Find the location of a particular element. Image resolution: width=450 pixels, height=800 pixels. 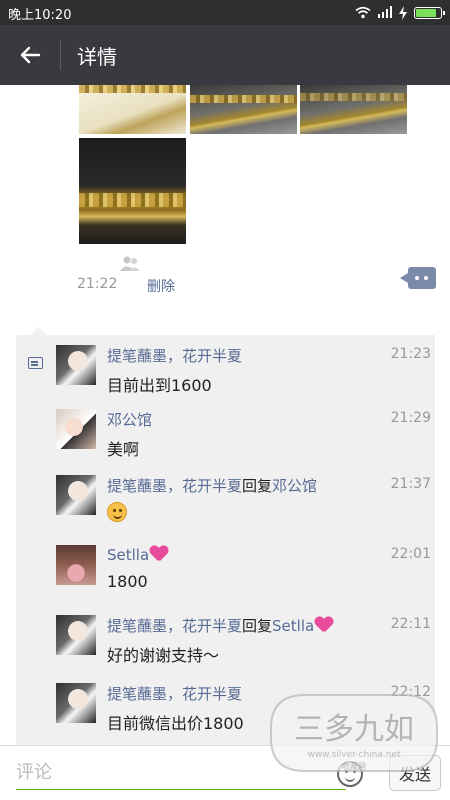

comment-author: 邓公馆 is located at coordinates (129, 419).